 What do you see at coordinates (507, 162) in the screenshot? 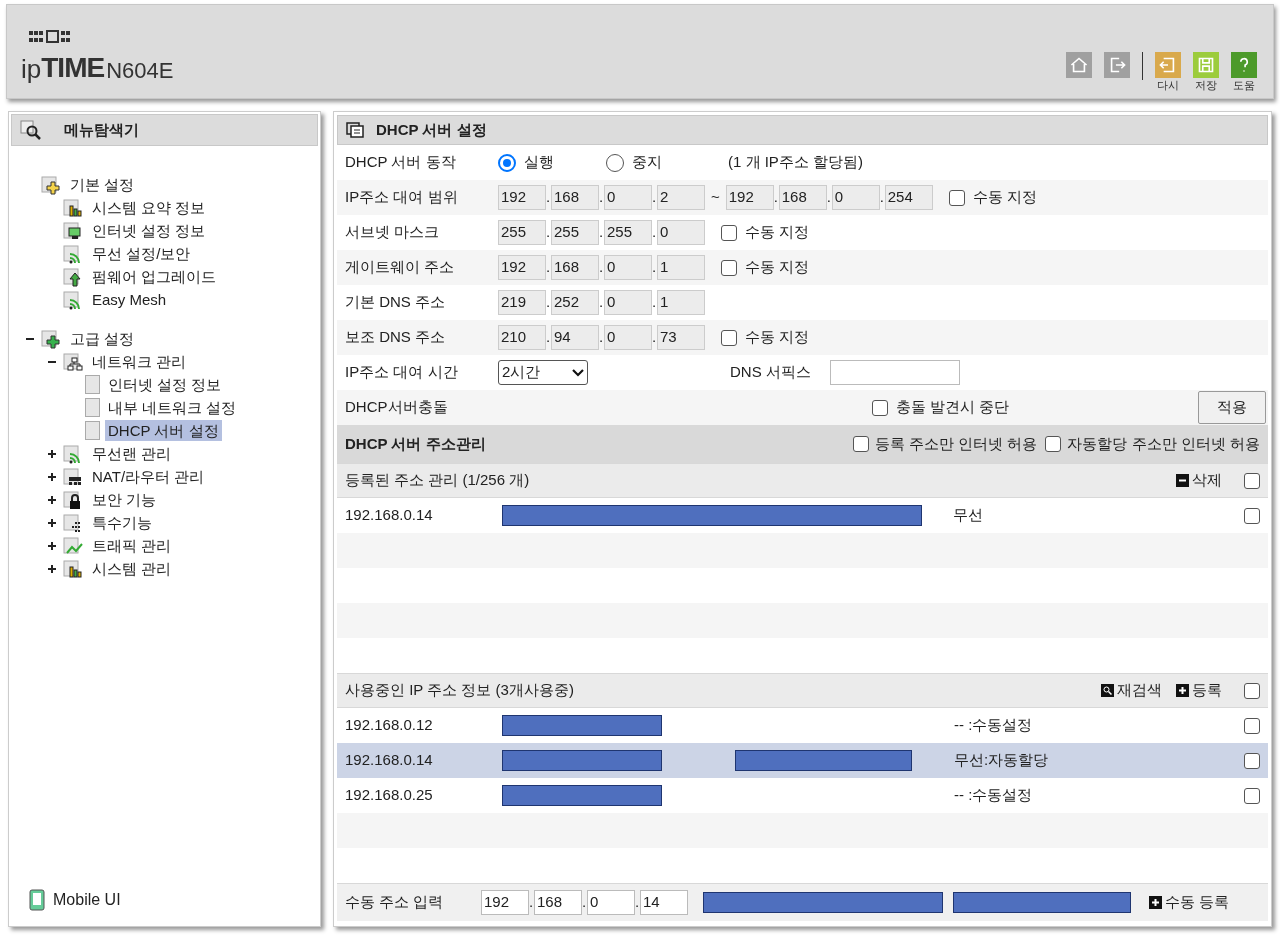
I see `radio-button` at bounding box center [507, 162].